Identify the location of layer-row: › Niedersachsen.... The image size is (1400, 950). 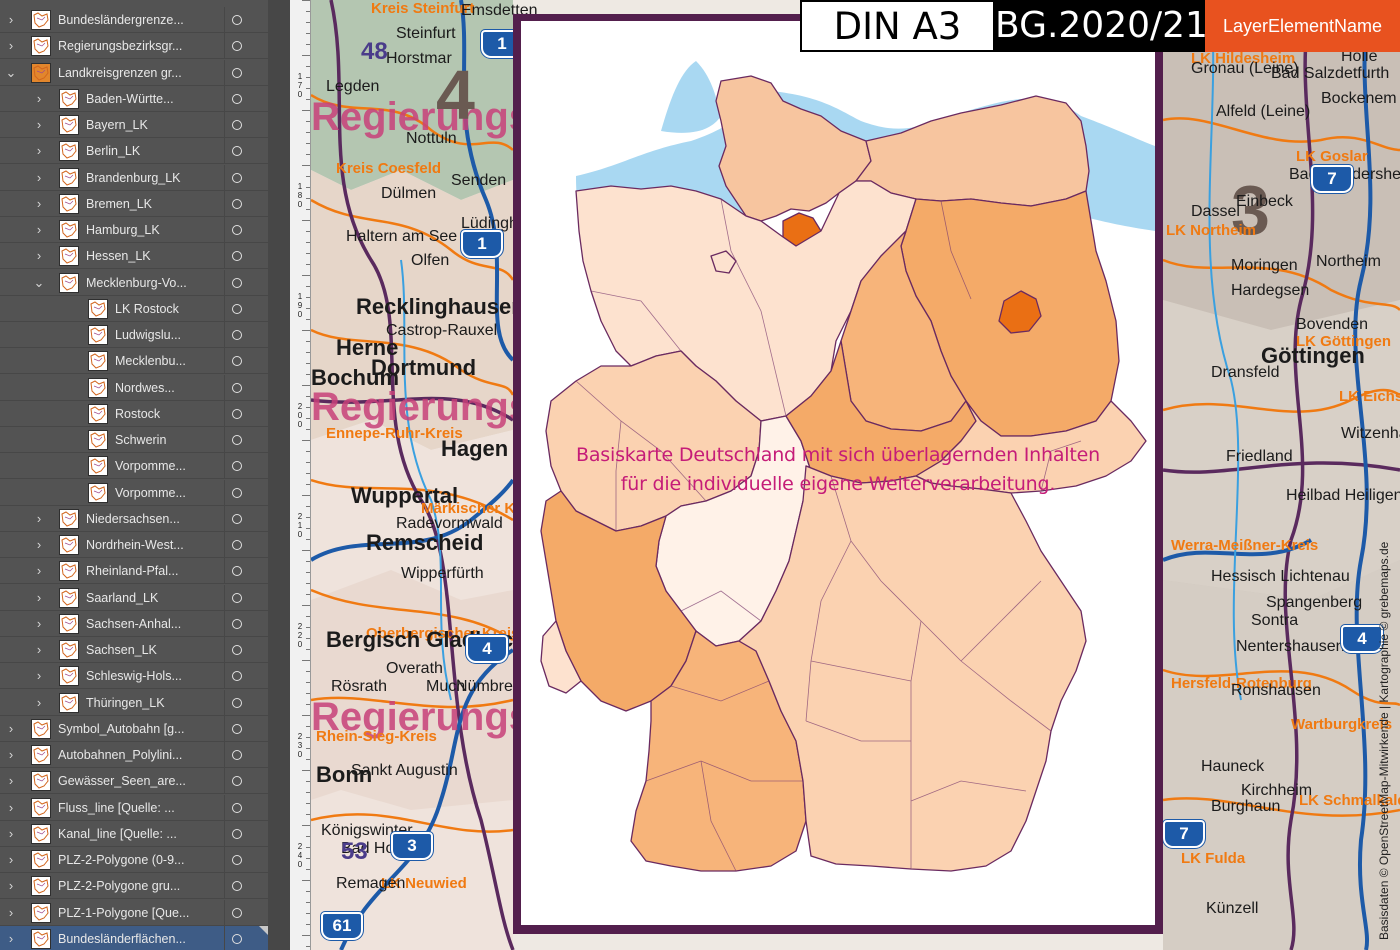
(134, 518).